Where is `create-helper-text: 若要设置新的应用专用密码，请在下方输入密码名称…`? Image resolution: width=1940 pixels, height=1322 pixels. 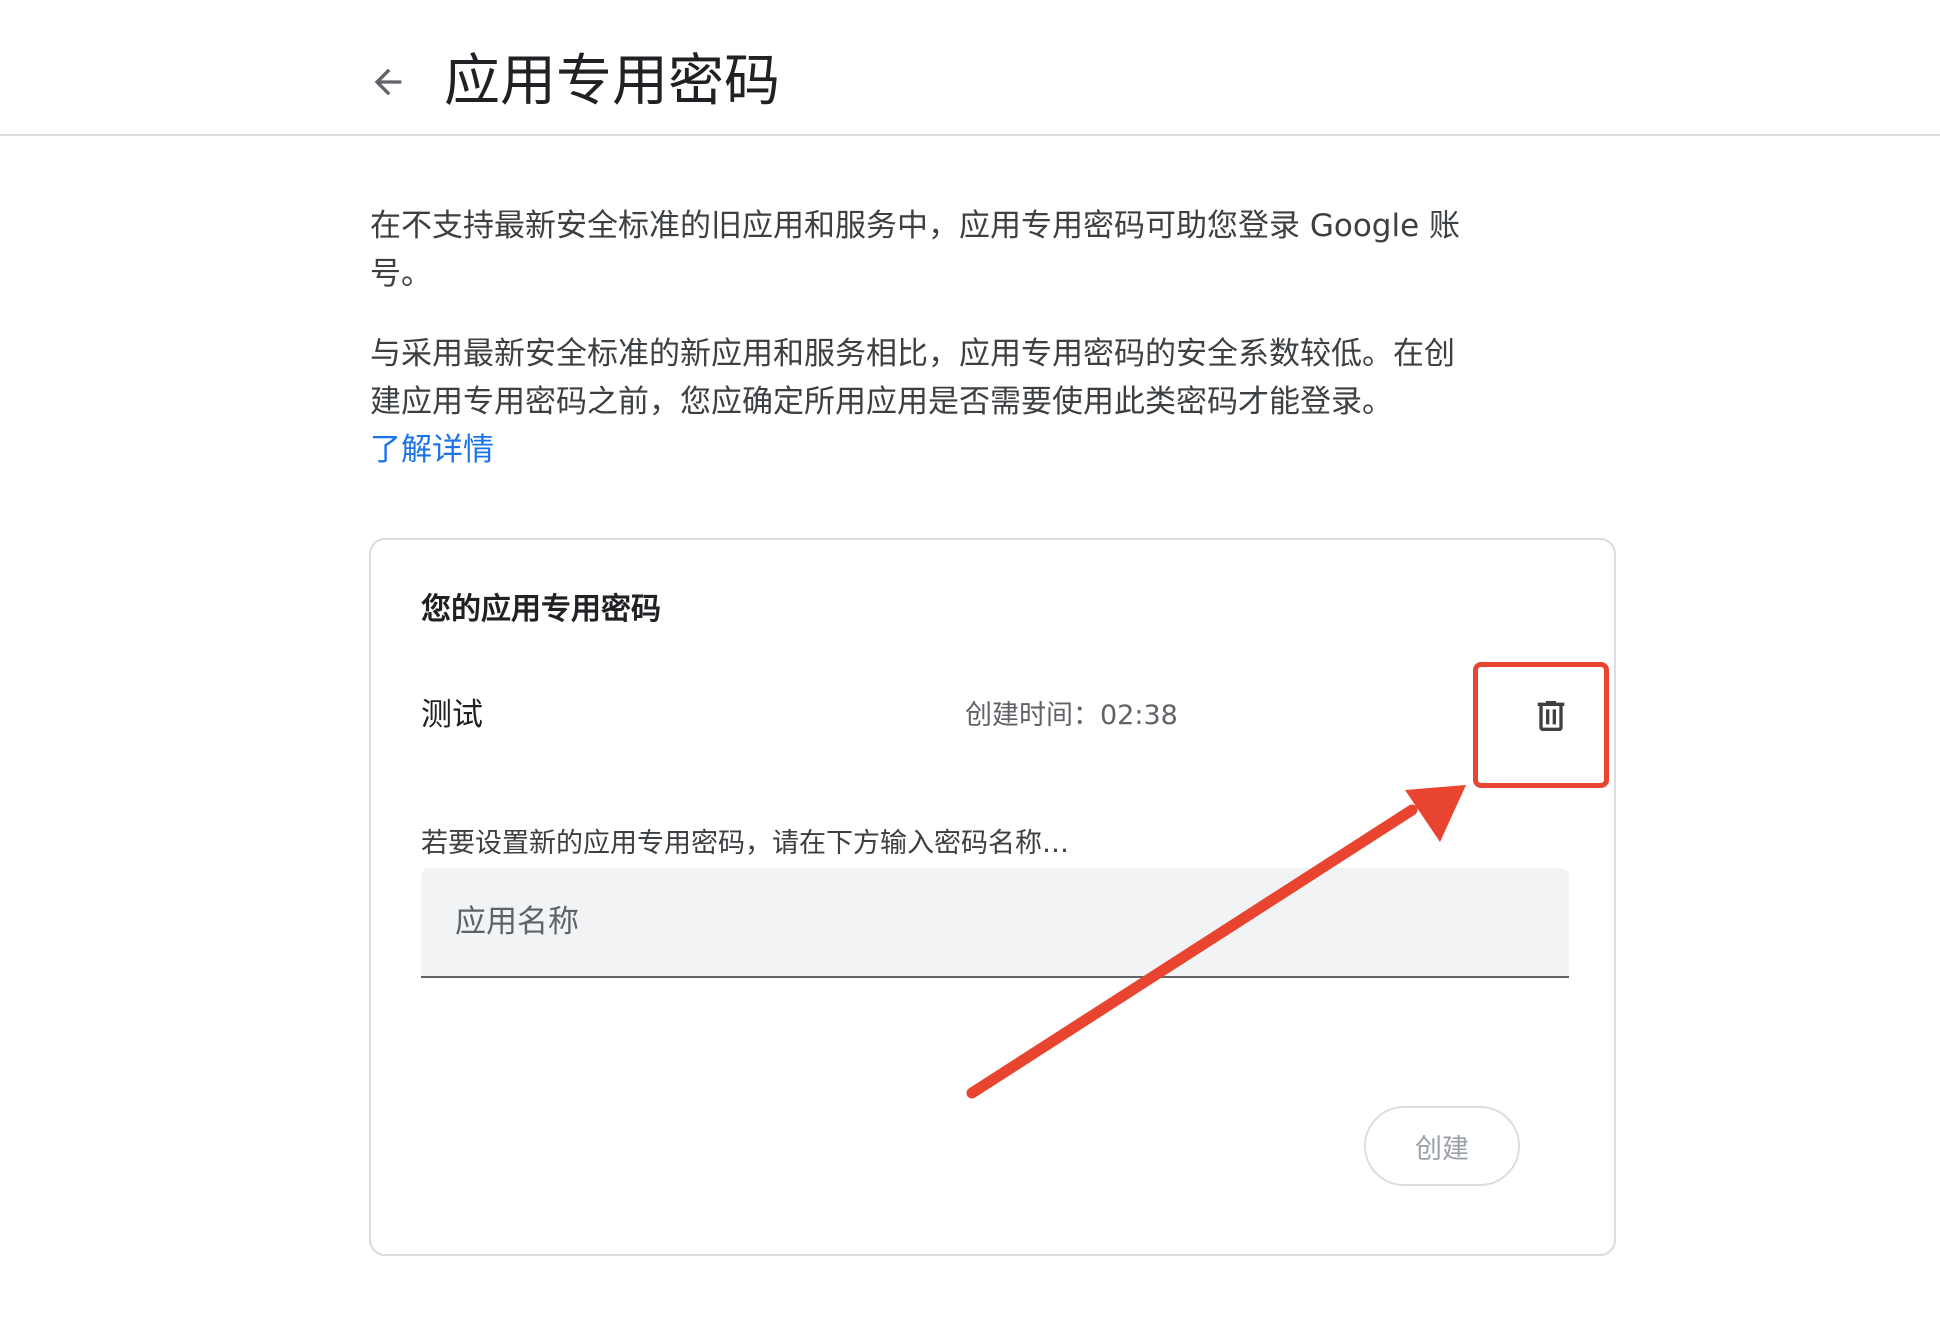 create-helper-text: 若要设置新的应用专用密码，请在下方输入密码名称… is located at coordinates (745, 843).